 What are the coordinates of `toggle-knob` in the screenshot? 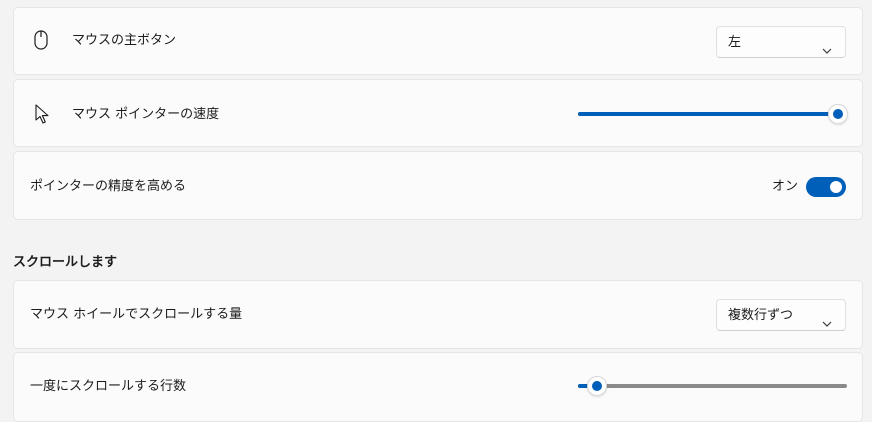 It's located at (836, 187).